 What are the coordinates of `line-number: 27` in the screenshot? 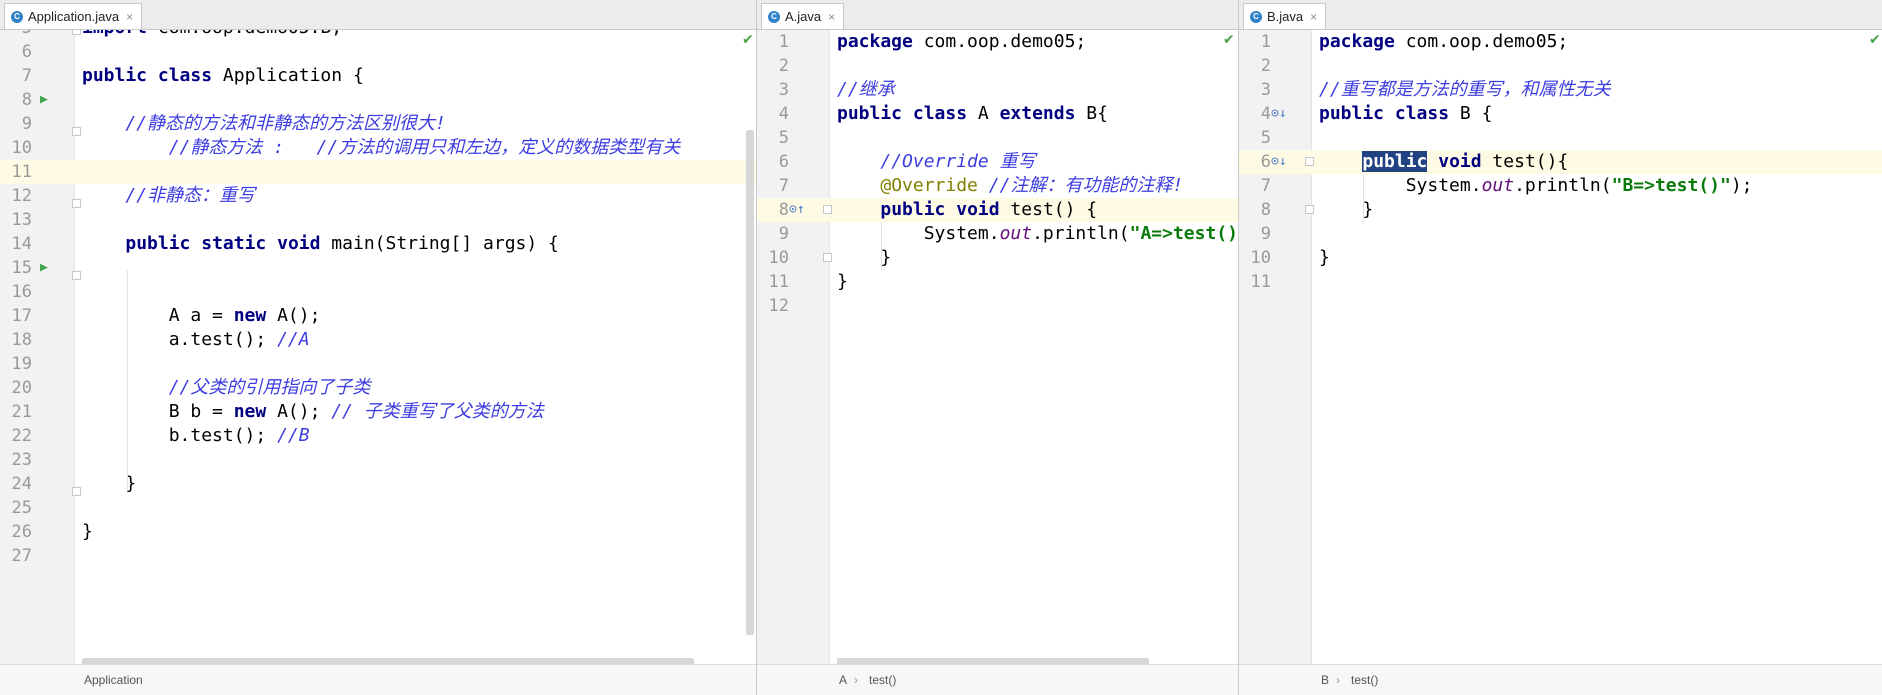 It's located at (19, 556).